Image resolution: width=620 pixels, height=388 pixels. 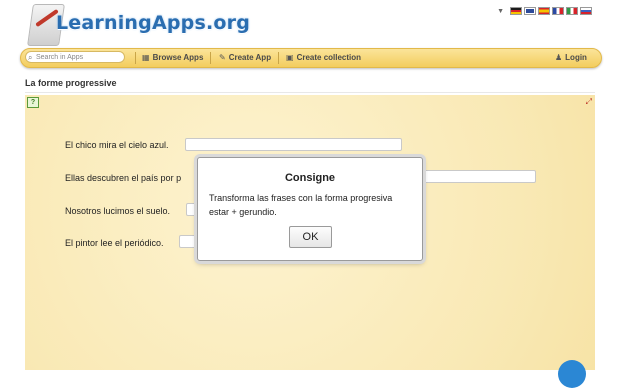 I want to click on flag-ru-icon, so click(x=586, y=11).